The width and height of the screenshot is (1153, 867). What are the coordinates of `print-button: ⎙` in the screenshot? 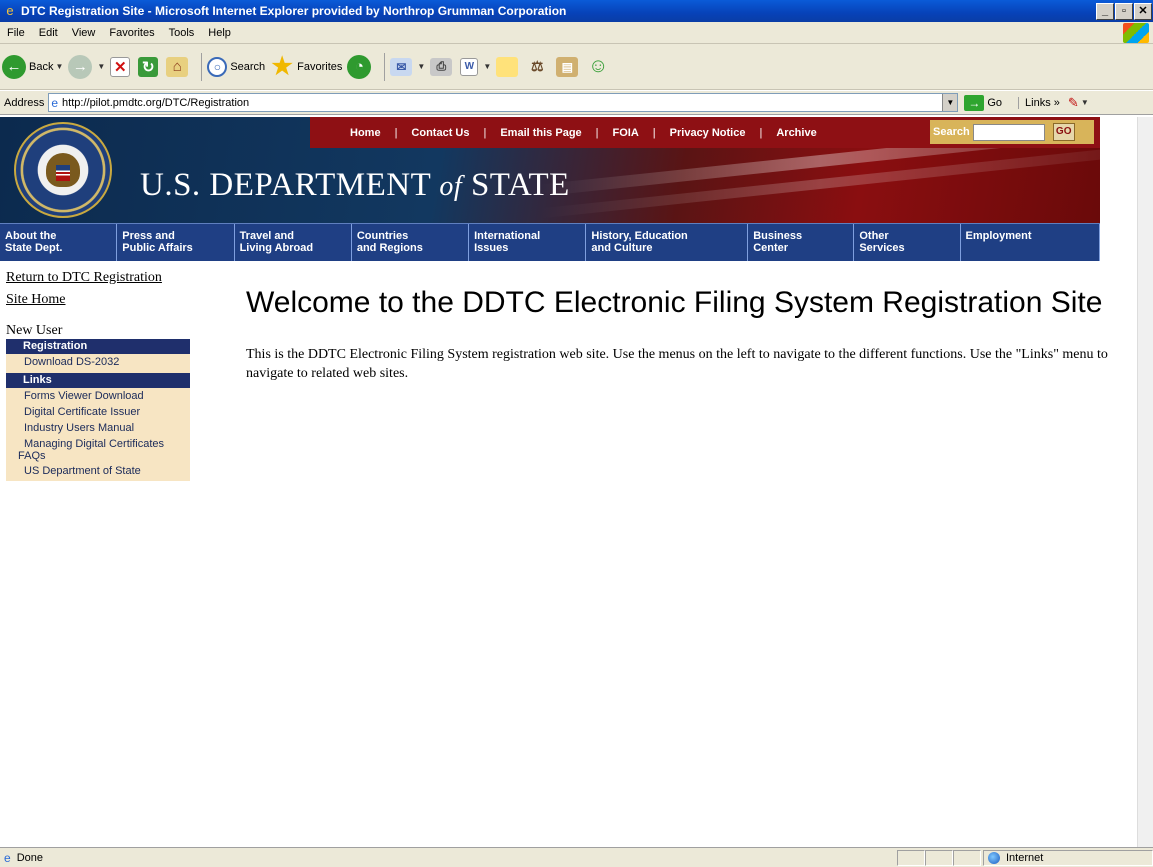 It's located at (442, 66).